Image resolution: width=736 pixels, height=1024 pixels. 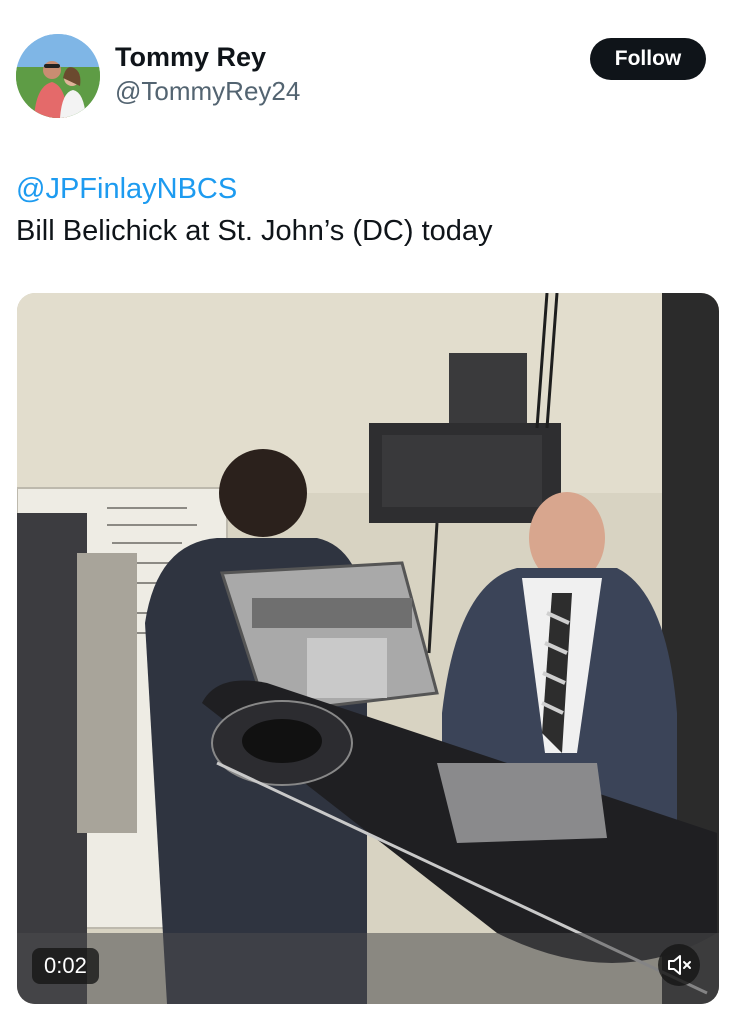 I want to click on author-info: Tommy Rey @TommyRey24, so click(x=207, y=74).